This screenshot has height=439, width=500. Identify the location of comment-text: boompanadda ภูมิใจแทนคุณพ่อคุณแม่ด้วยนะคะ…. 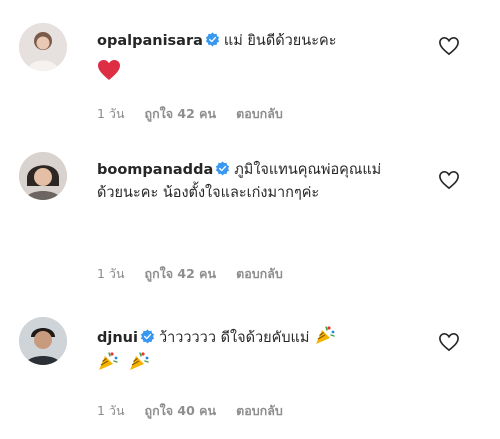
(252, 182).